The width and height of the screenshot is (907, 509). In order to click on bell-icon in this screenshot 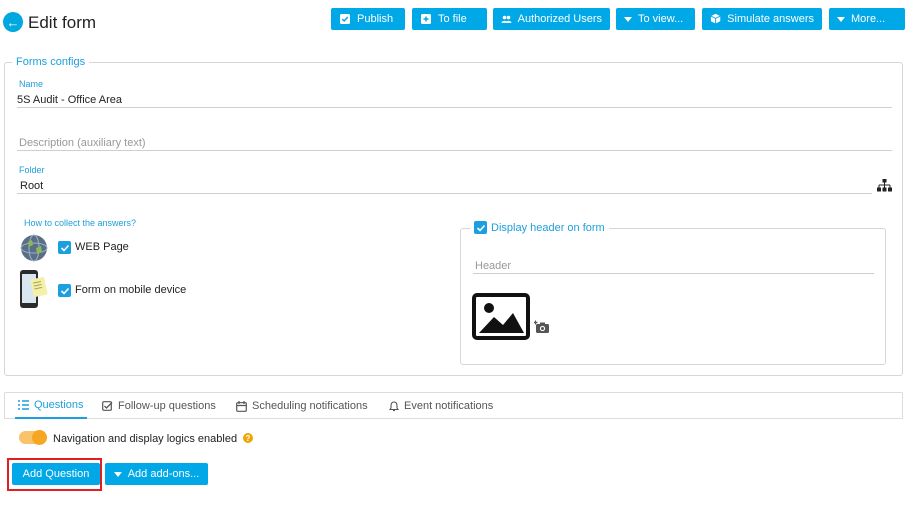, I will do `click(394, 405)`.